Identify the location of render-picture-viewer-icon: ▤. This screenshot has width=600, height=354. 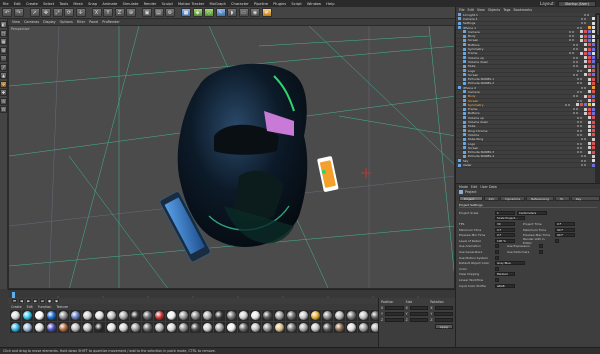
(158, 12).